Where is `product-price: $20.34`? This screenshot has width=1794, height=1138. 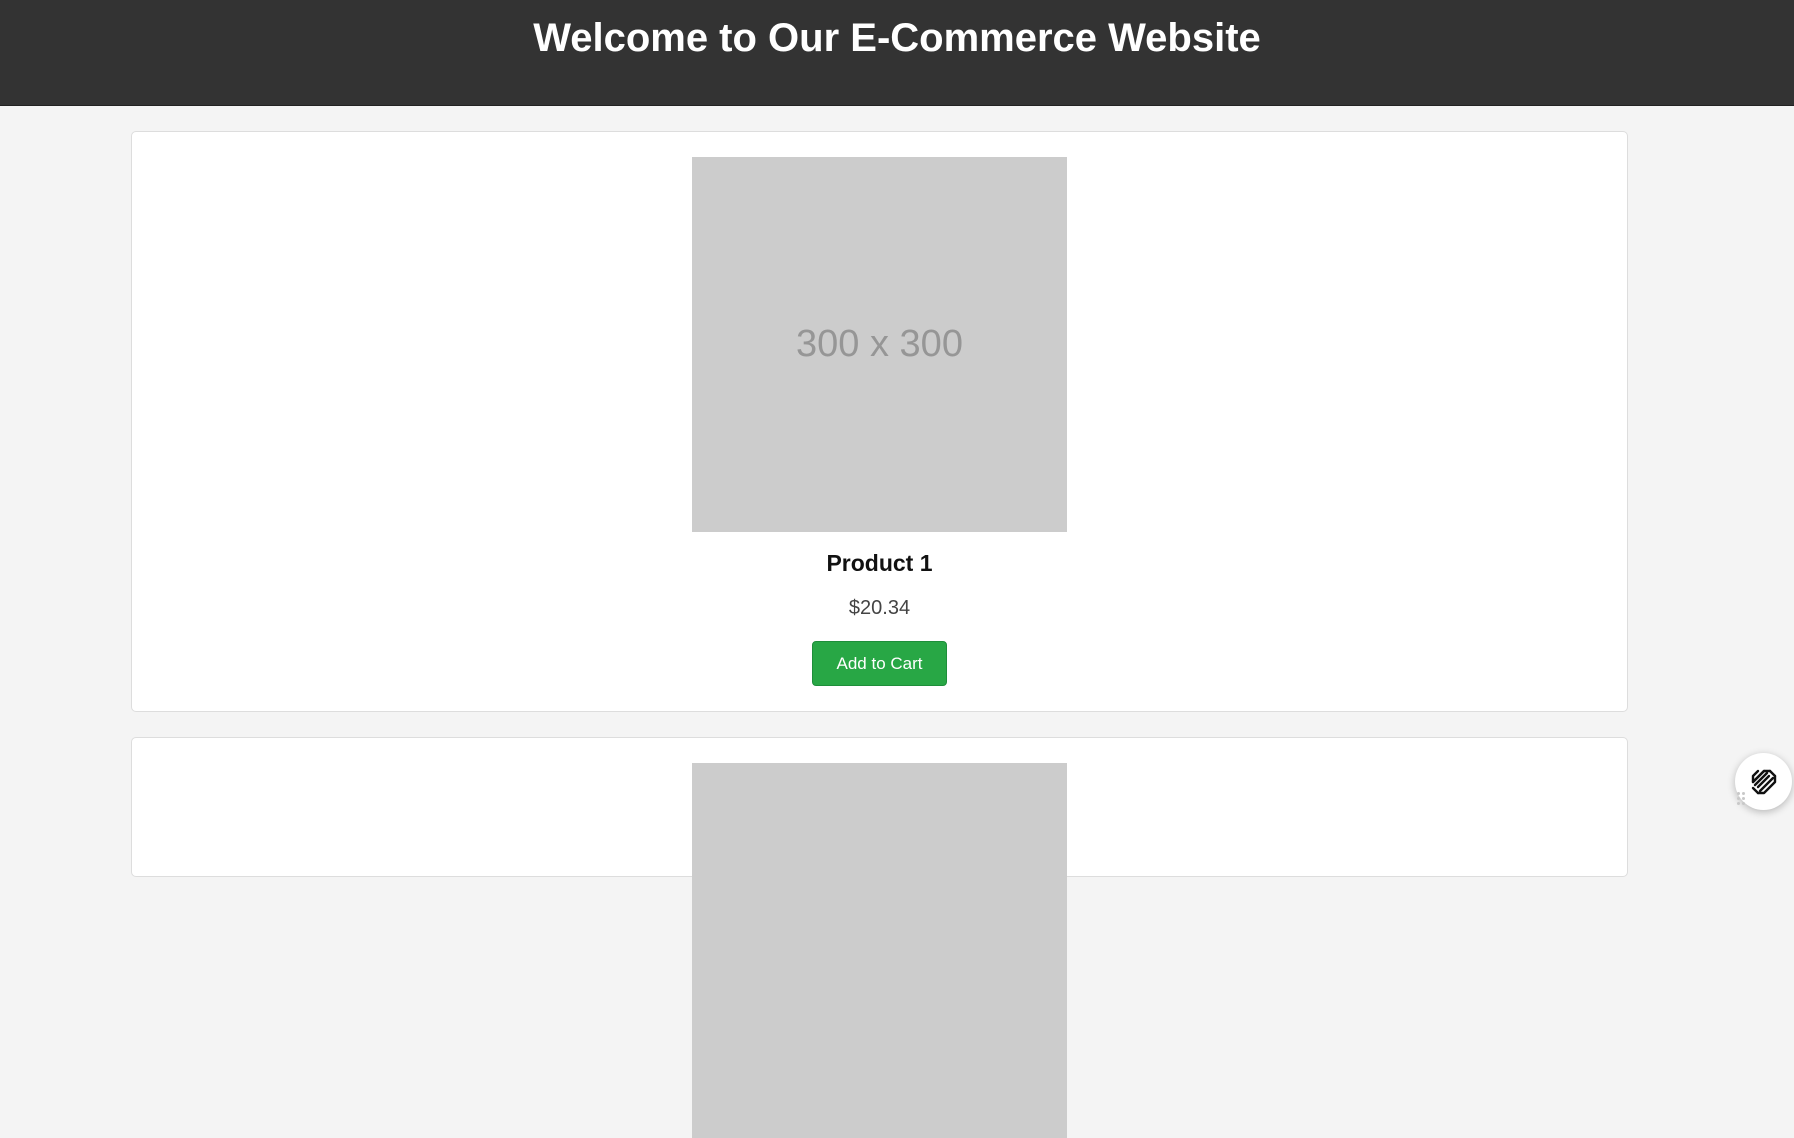
product-price: $20.34 is located at coordinates (879, 608).